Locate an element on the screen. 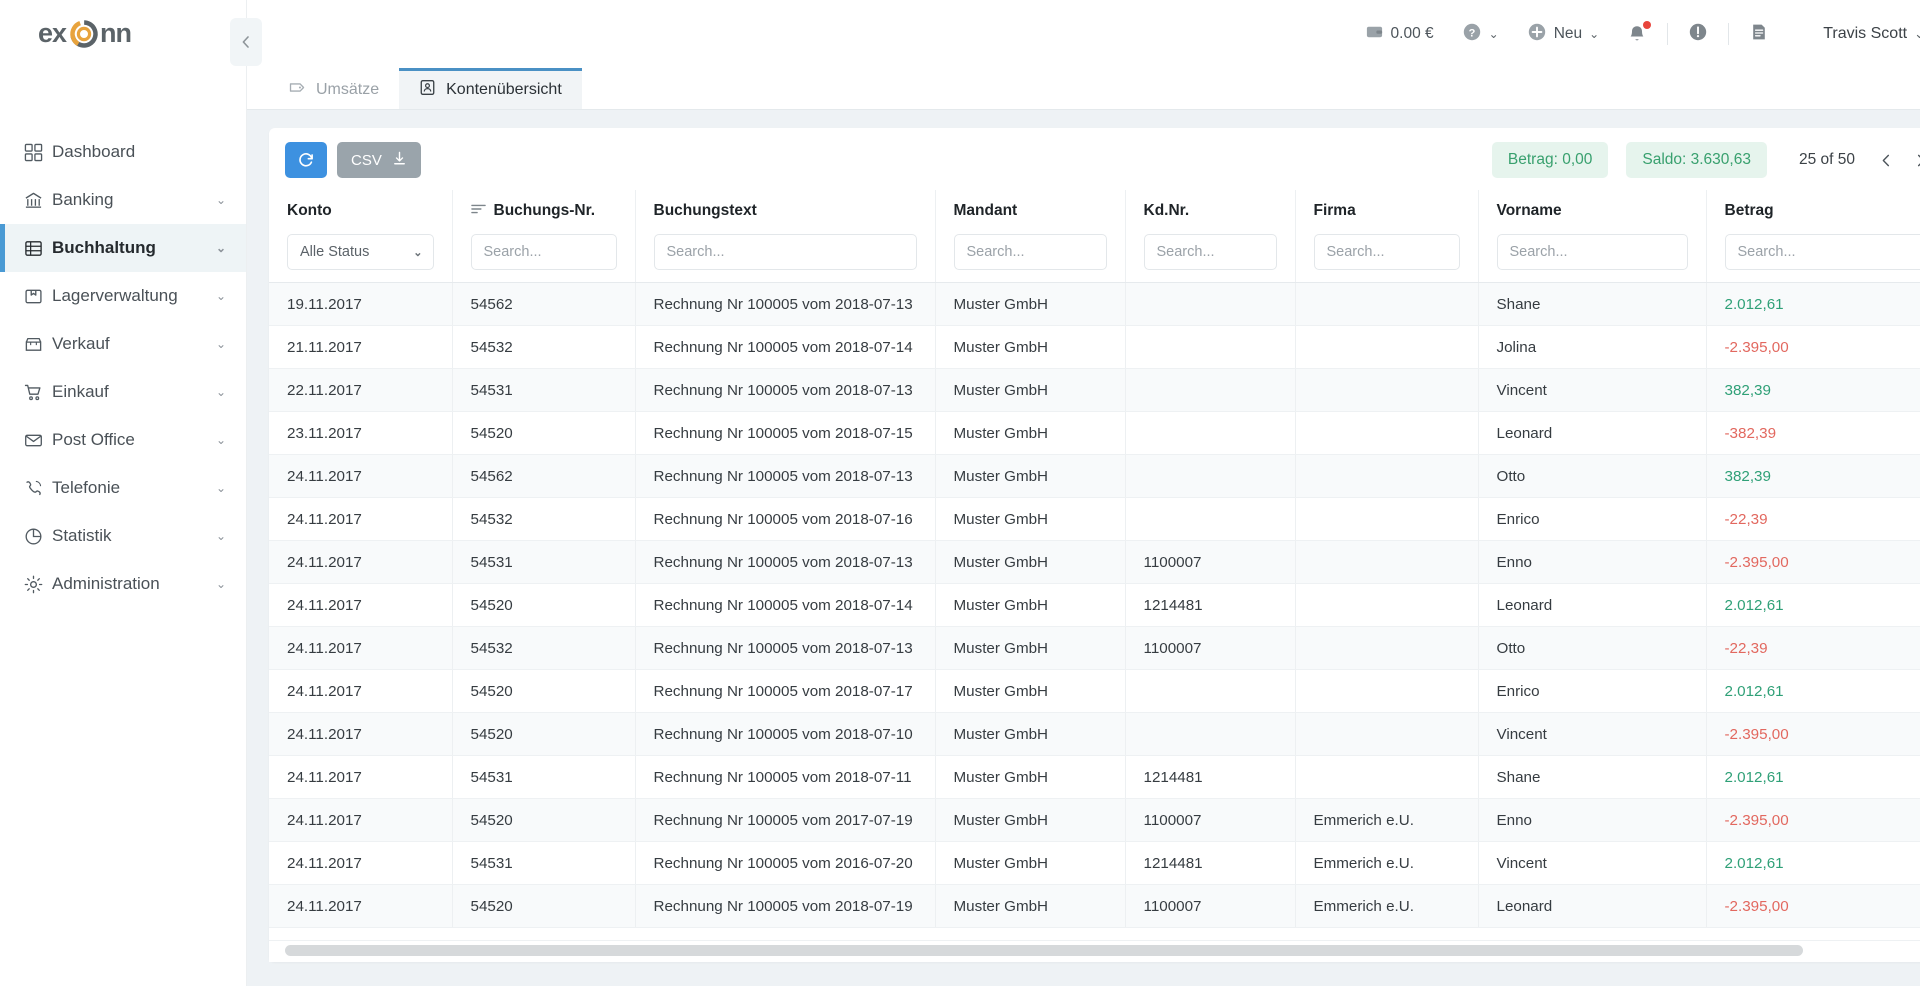 The image size is (1920, 986). horizontal-scrollbar is located at coordinates (1094, 951).